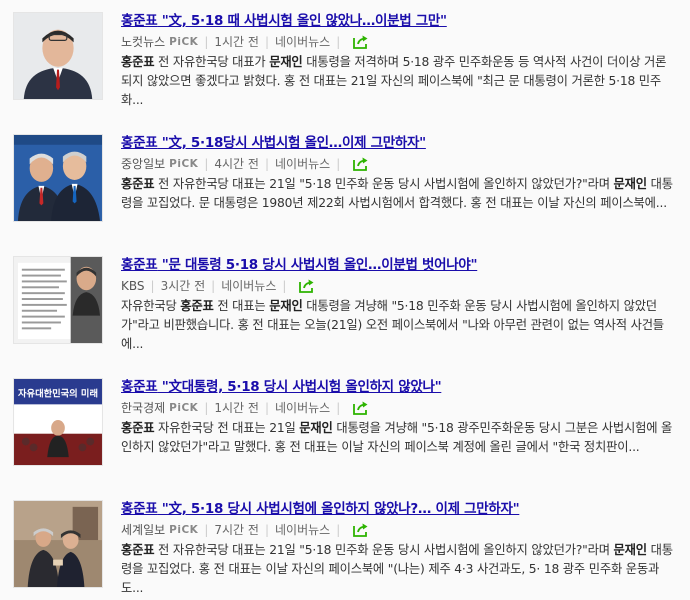  Describe the element at coordinates (241, 306) in the screenshot. I see `summary-text: 전 대표는` at that location.